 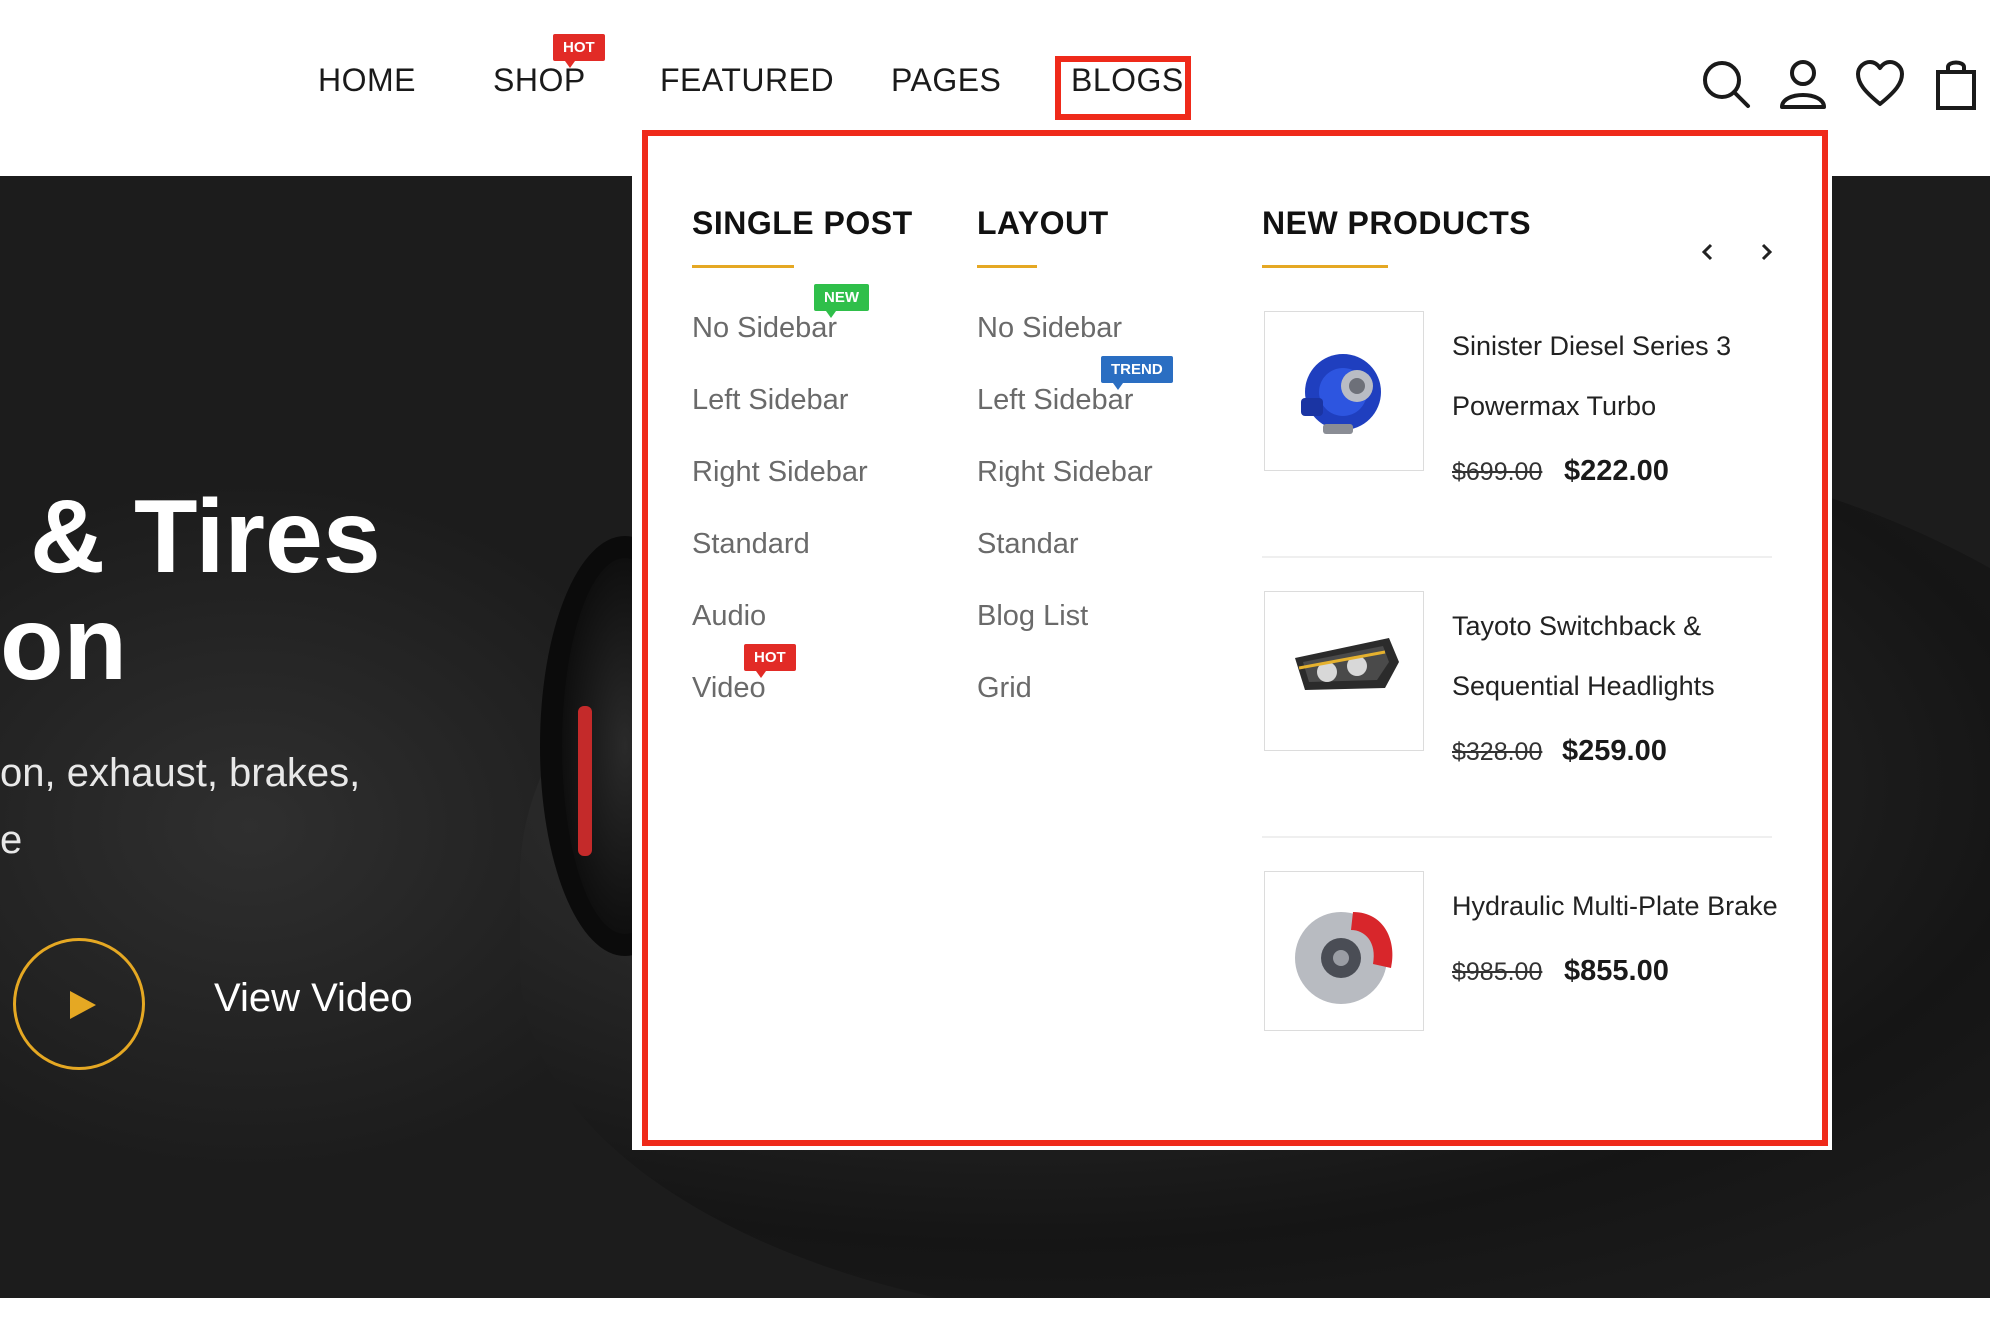 What do you see at coordinates (764, 328) in the screenshot?
I see `single-post-link-no-sidebar: No Sidebar` at bounding box center [764, 328].